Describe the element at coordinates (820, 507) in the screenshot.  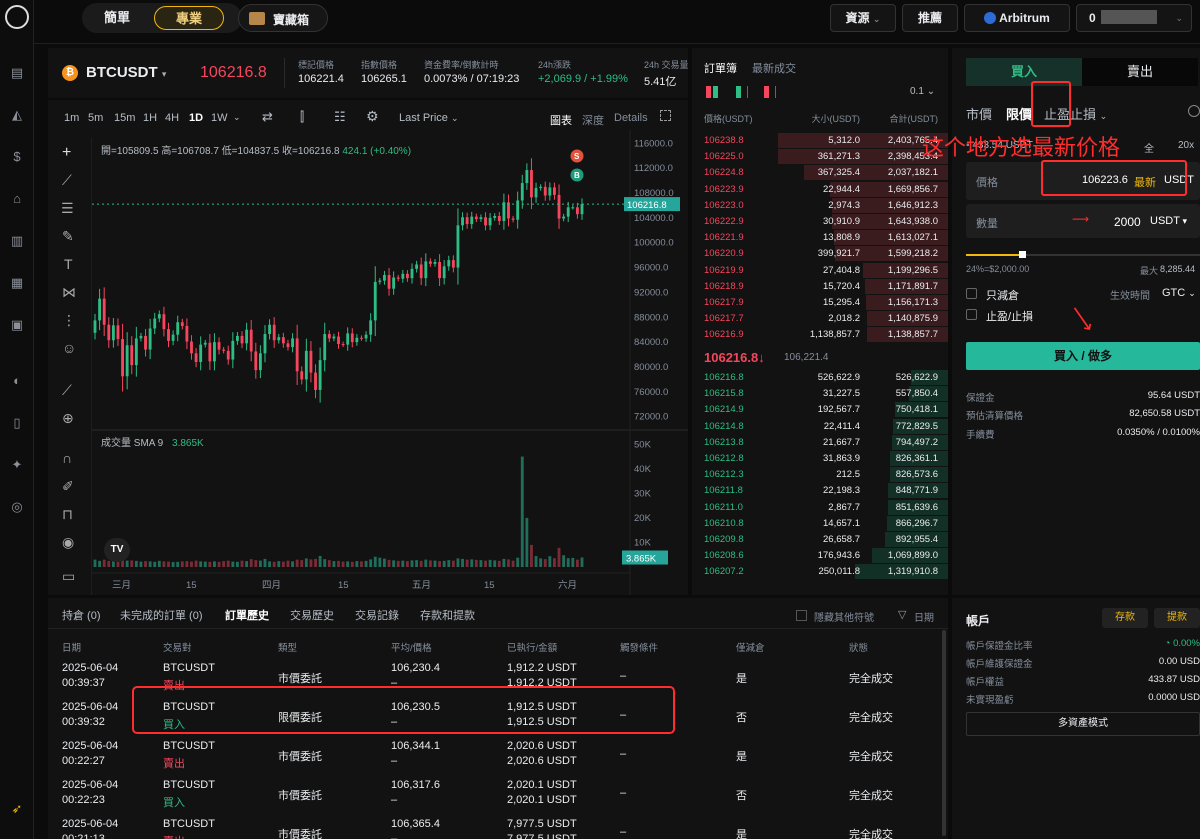
I see `bid-row: 106211.0 2,867.7 851,639.6` at that location.